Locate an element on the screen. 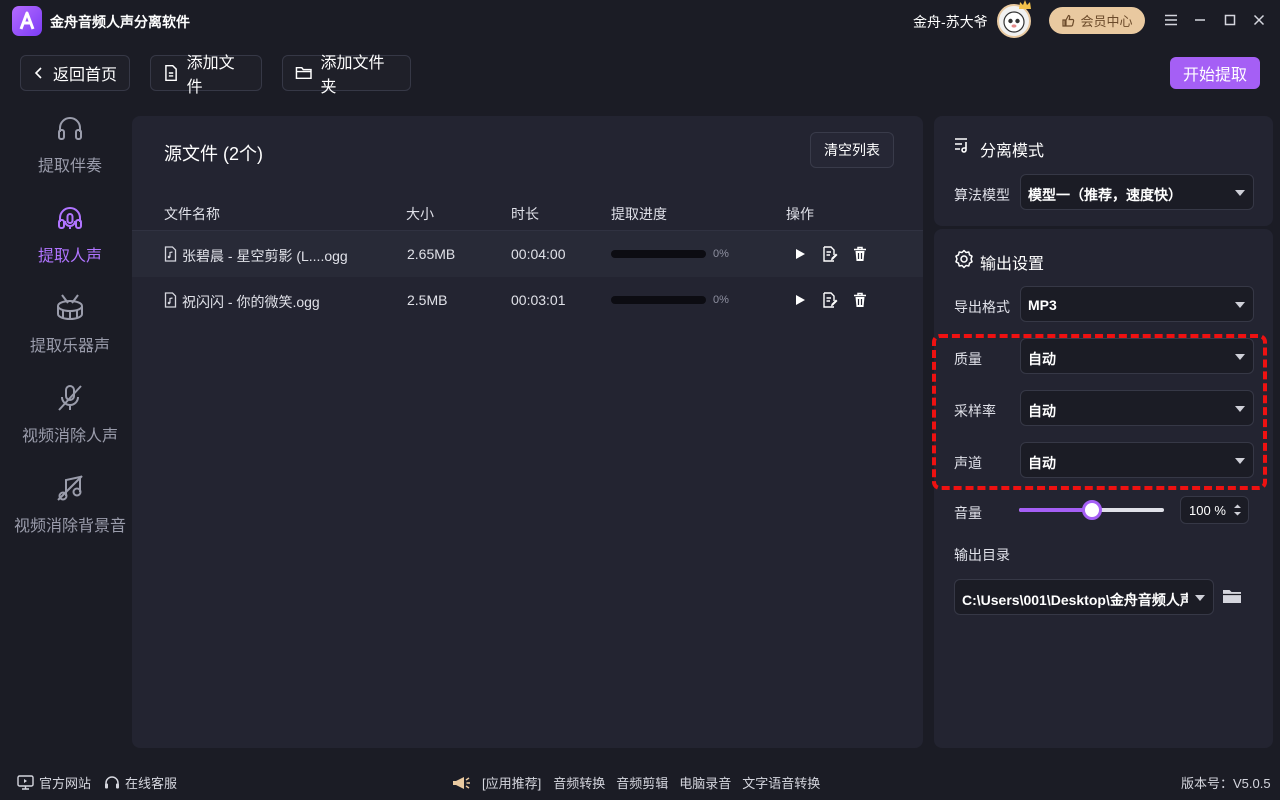  official-website-link: 官方网站 is located at coordinates (54, 782).